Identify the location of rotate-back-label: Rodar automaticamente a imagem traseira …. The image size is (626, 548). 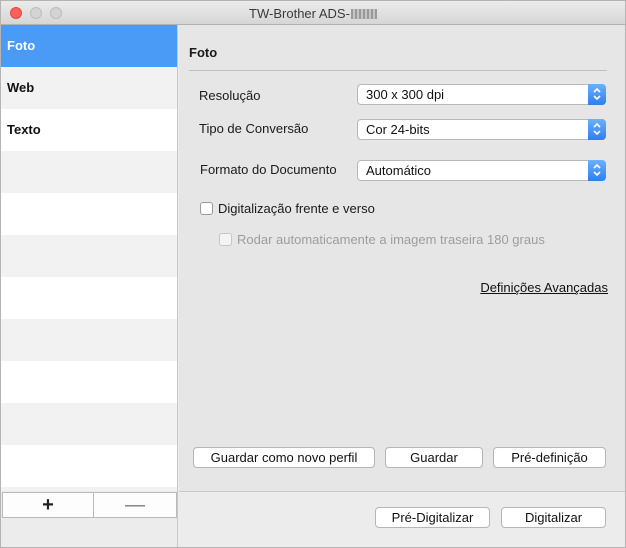
(391, 239).